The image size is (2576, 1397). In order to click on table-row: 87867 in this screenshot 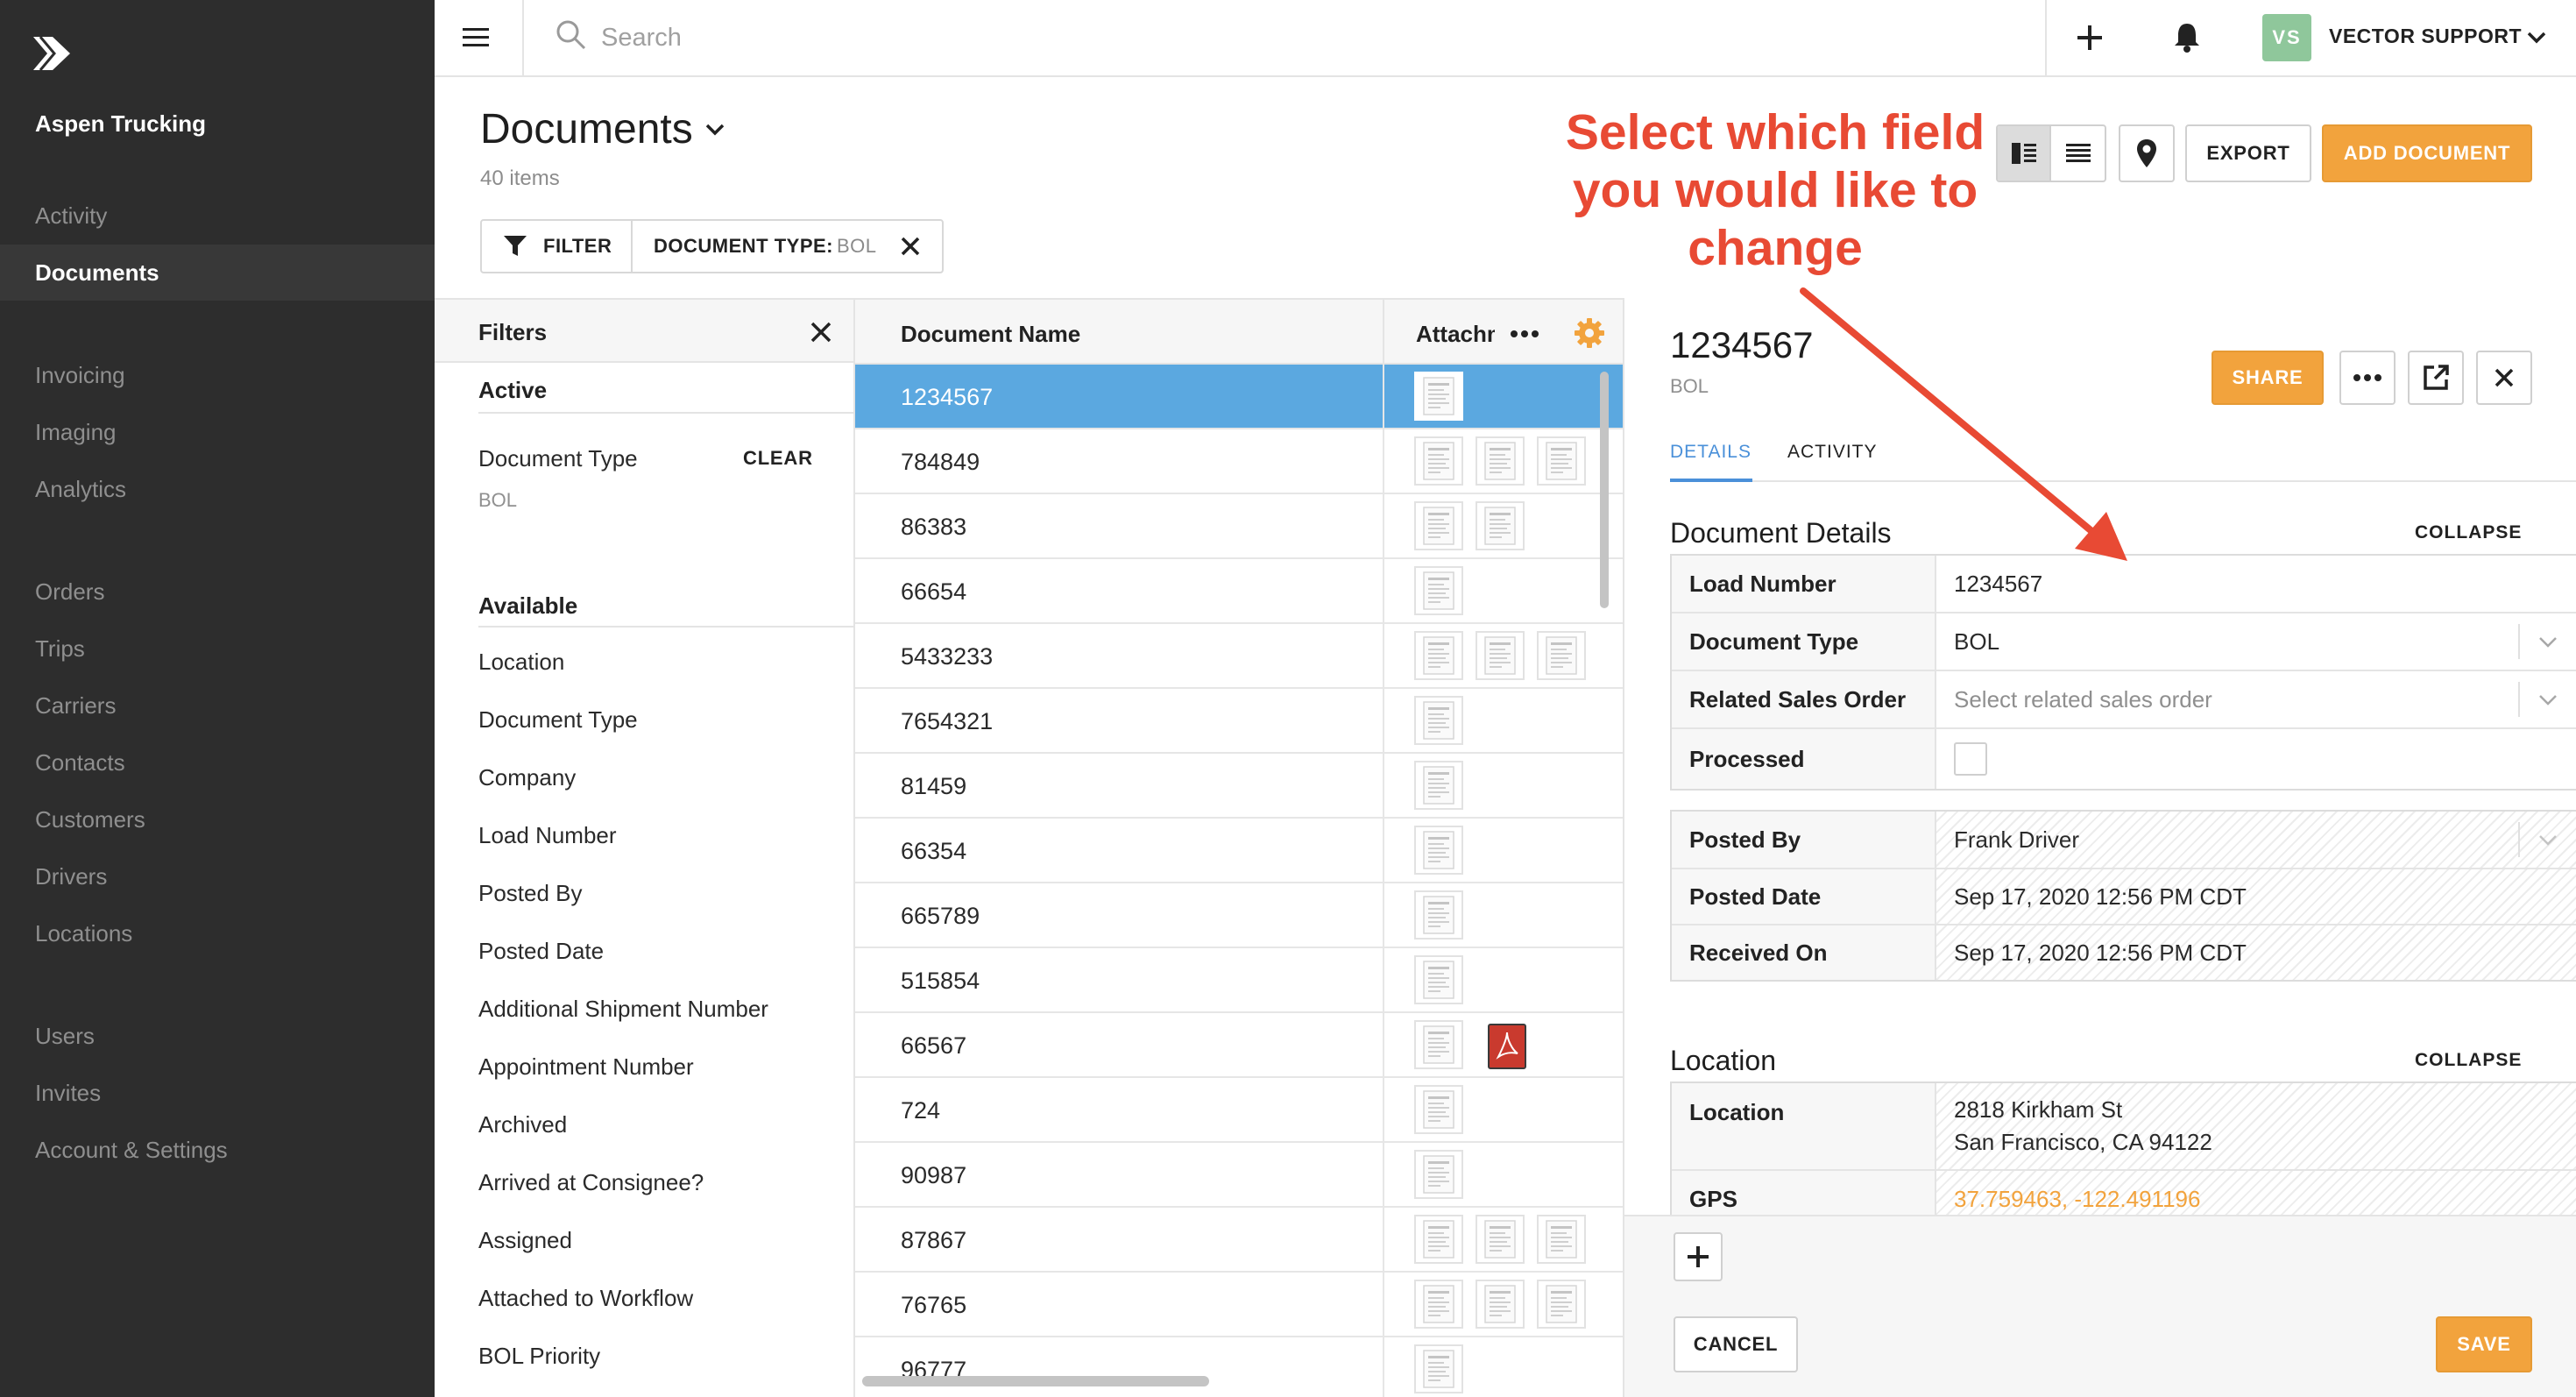, I will do `click(1239, 1240)`.